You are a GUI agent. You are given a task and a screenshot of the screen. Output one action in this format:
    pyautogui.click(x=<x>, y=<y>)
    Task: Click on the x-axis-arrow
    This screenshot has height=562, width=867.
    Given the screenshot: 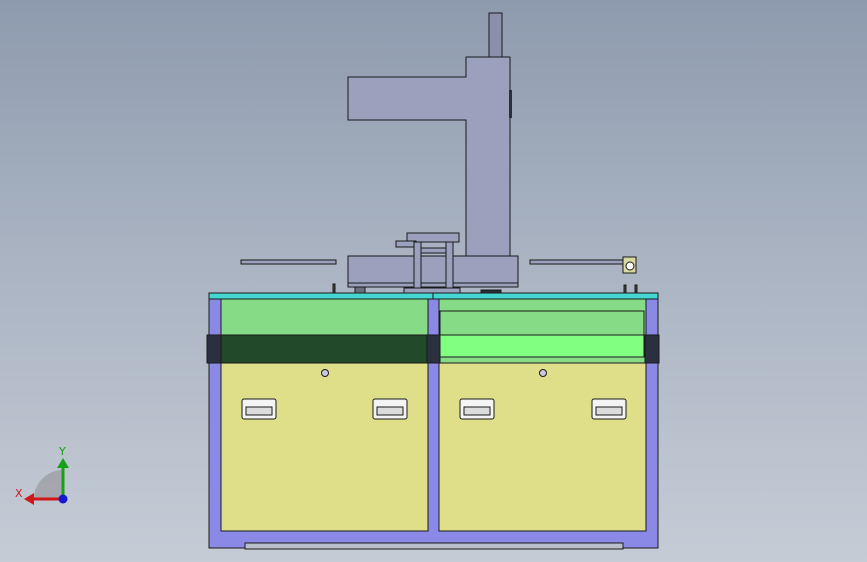 What is the action you would take?
    pyautogui.click(x=29, y=499)
    